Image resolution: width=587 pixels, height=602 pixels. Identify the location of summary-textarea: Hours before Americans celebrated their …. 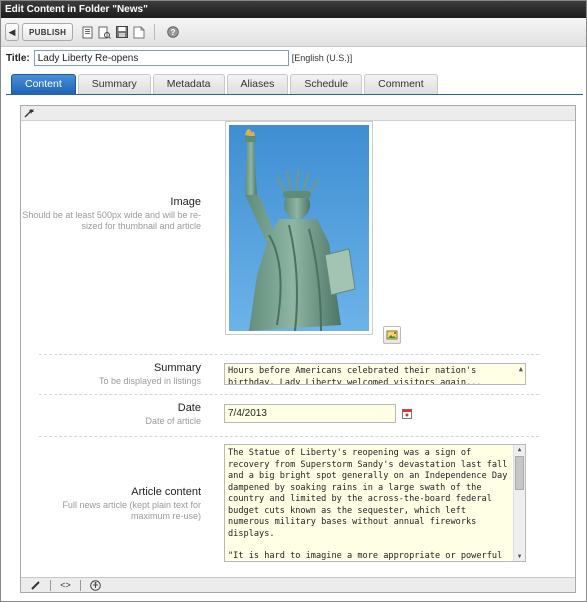
(375, 374).